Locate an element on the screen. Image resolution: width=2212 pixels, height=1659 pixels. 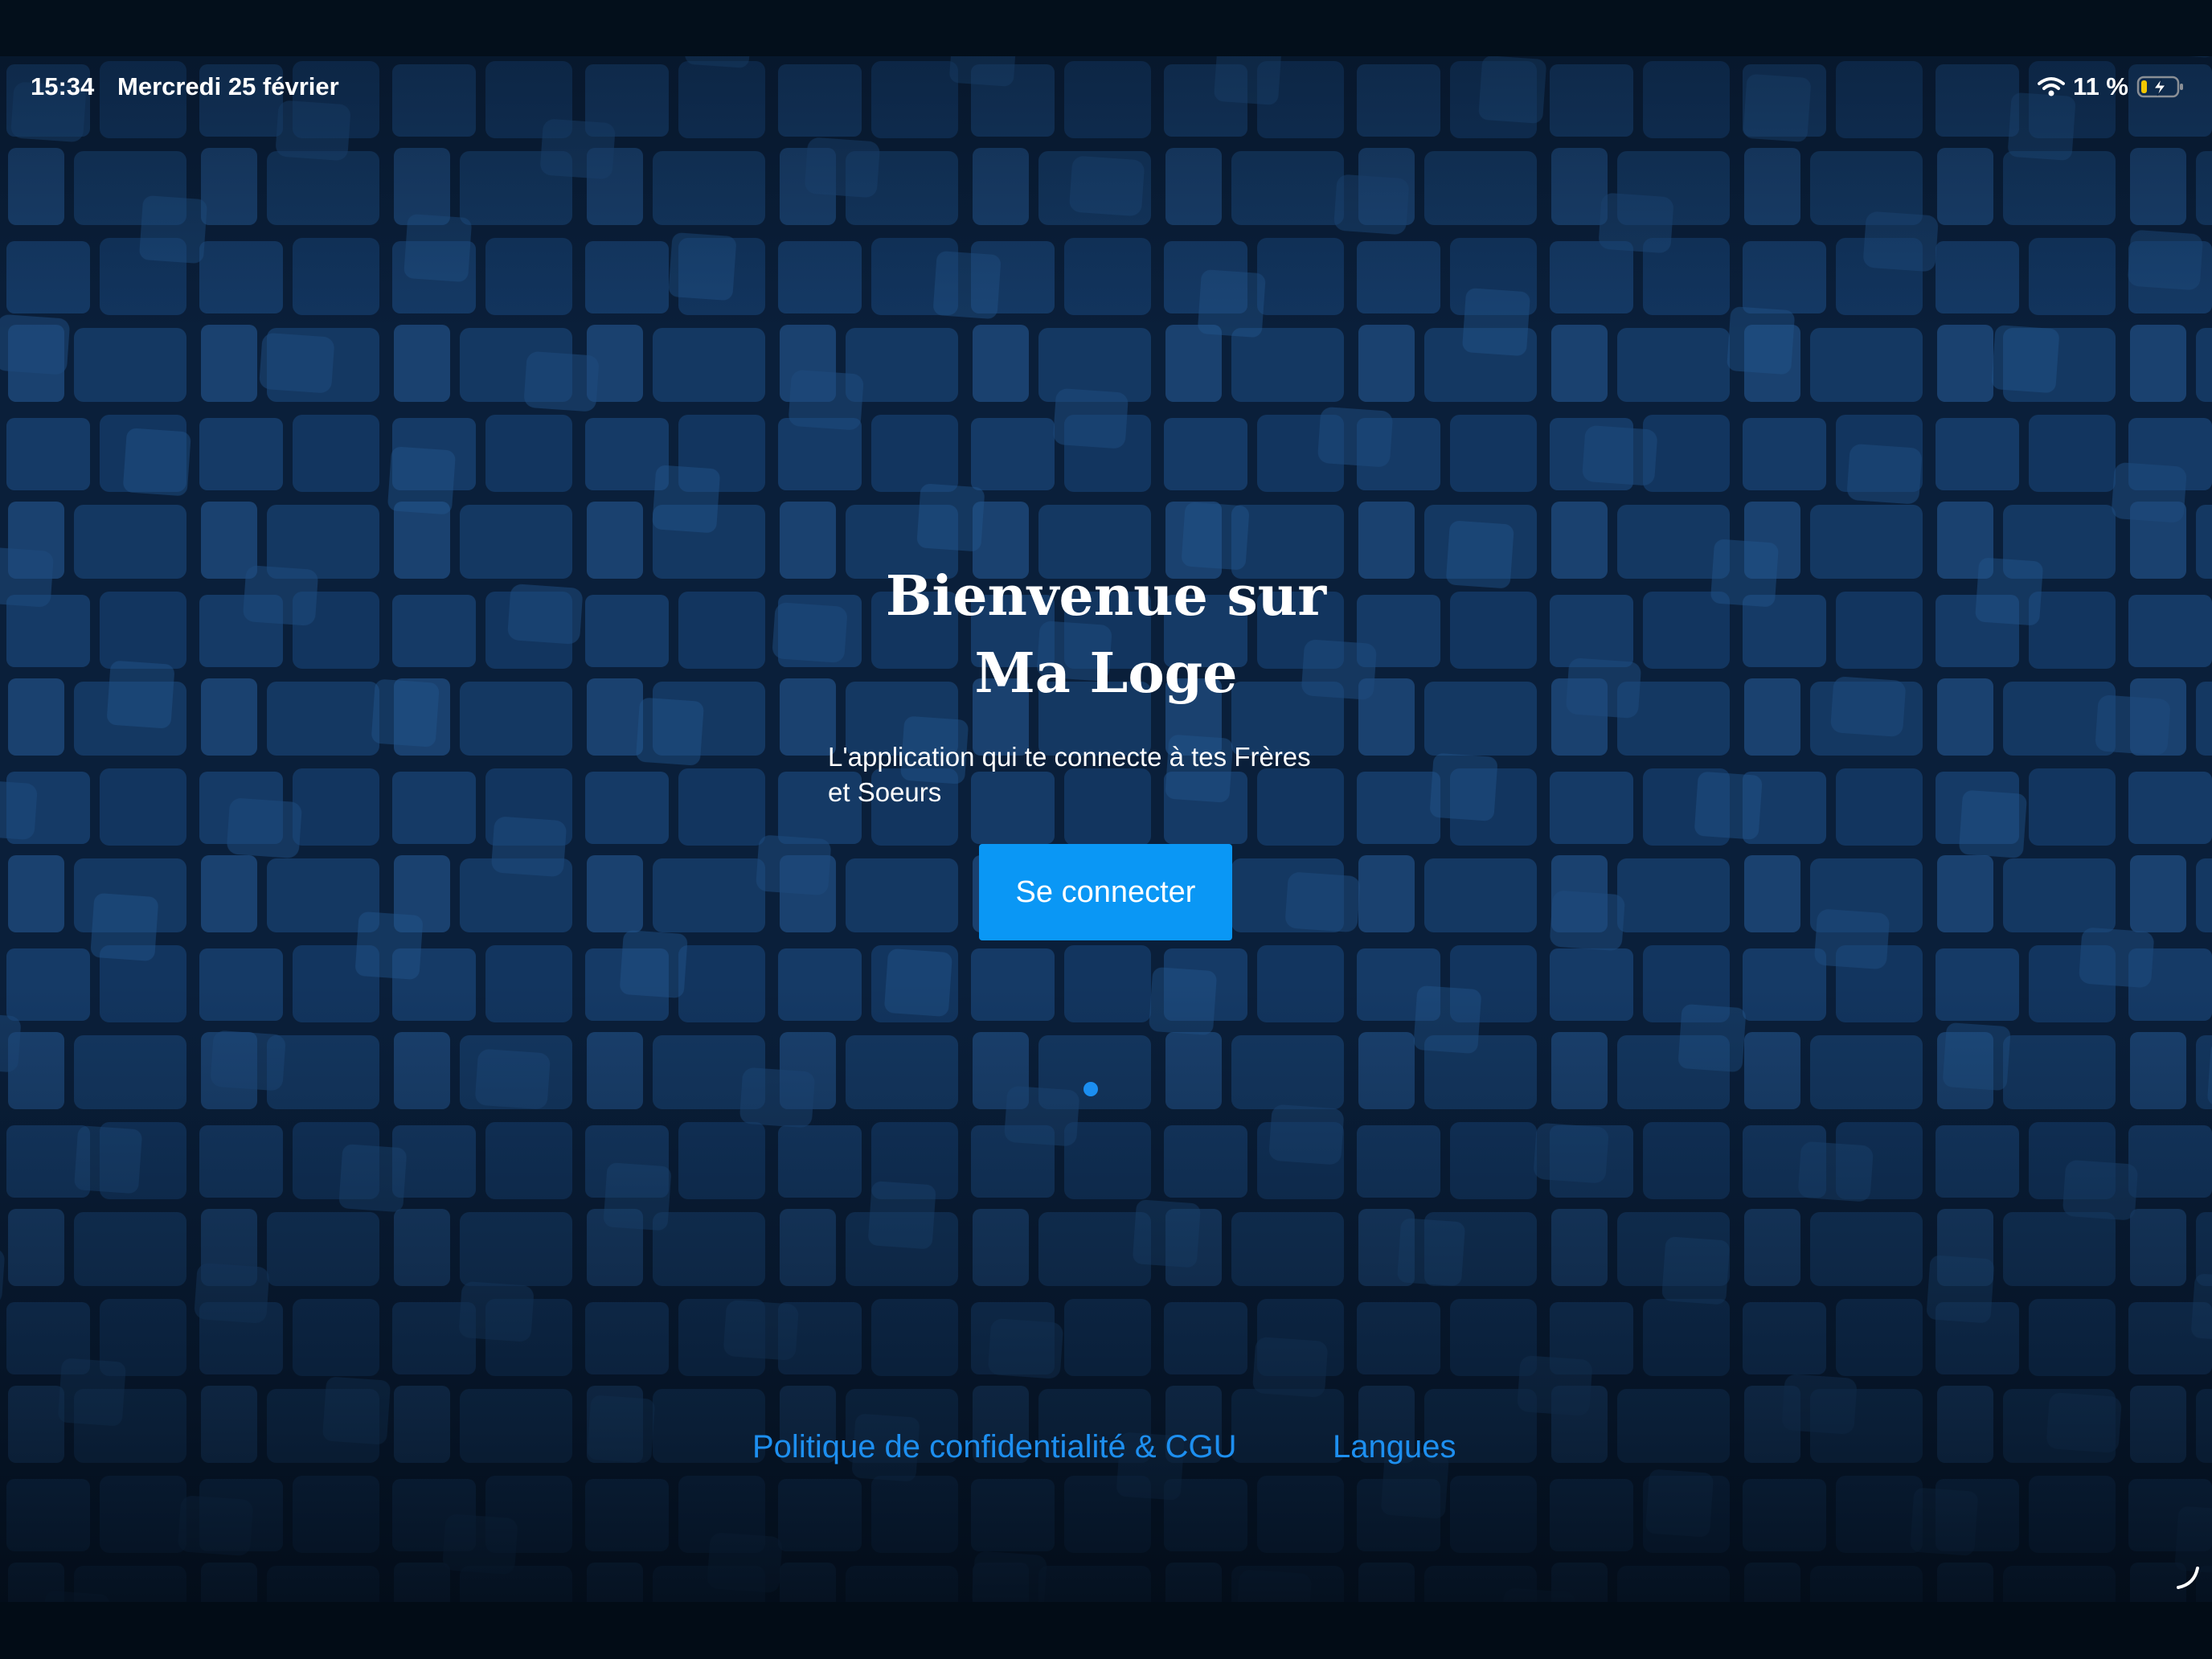
battery-charging-icon is located at coordinates (2159, 87).